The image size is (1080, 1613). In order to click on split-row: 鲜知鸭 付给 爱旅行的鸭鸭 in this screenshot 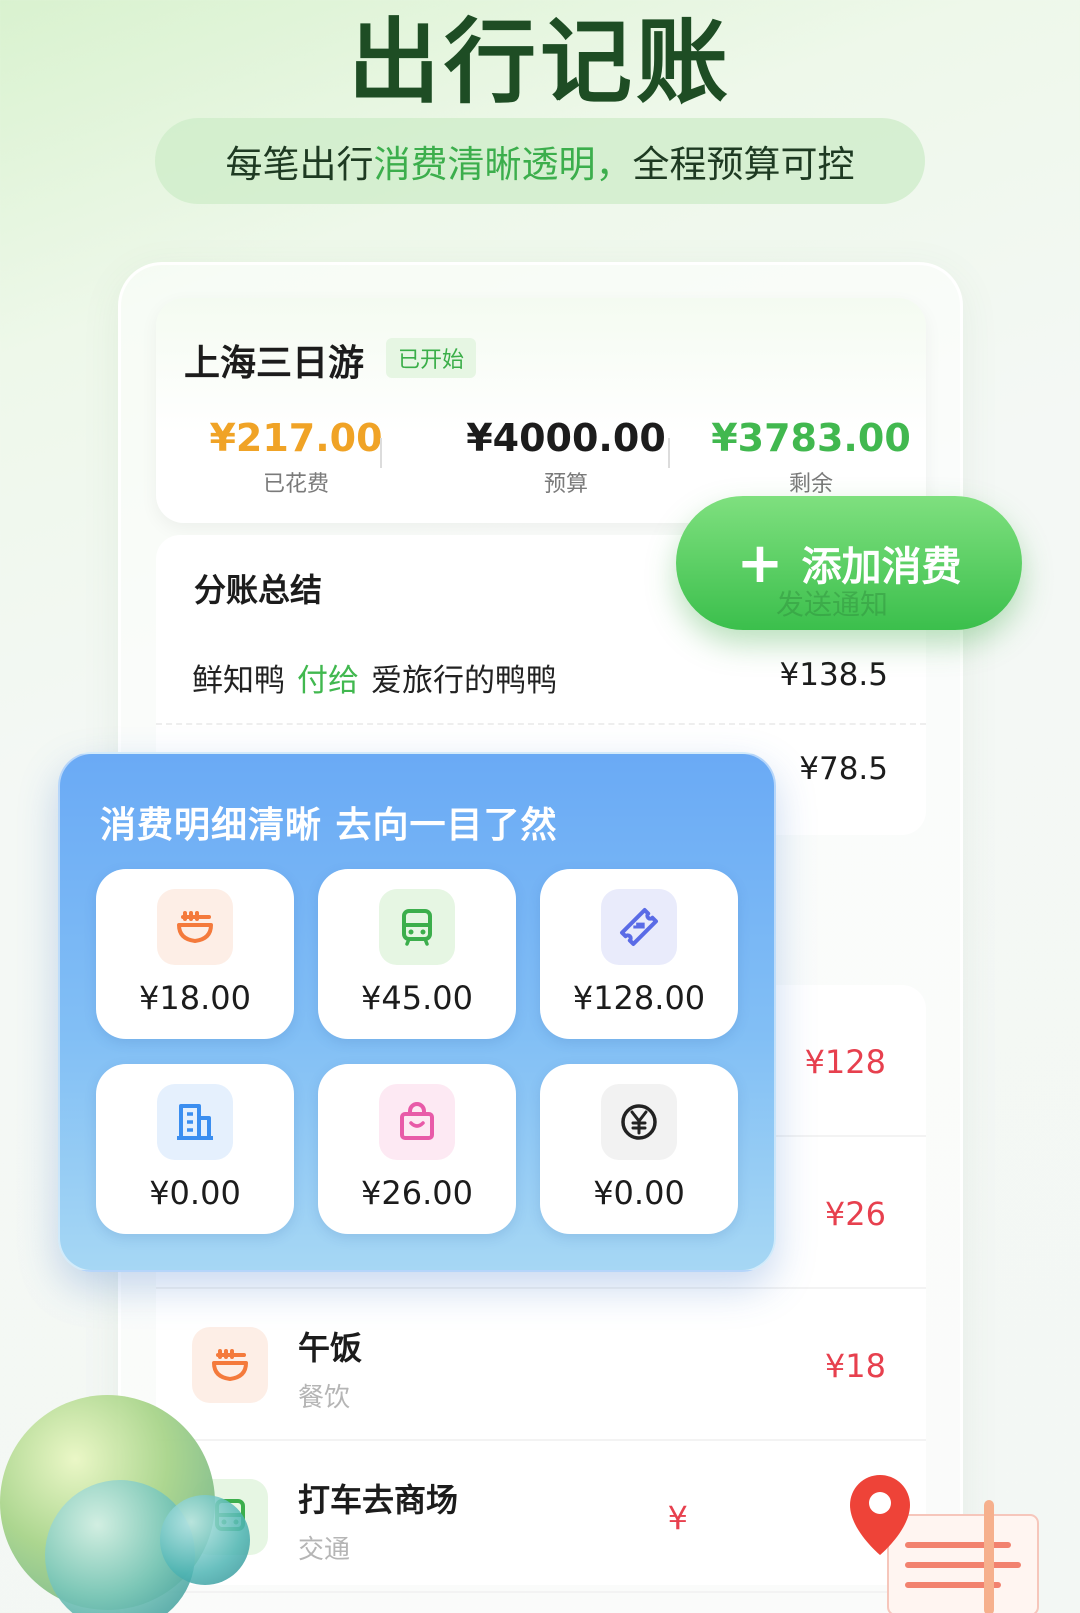, I will do `click(374, 677)`.